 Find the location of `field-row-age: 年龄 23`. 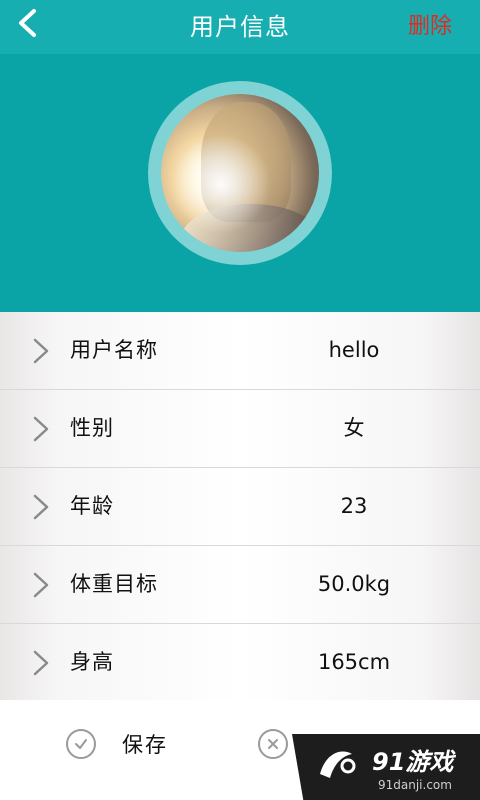

field-row-age: 年龄 23 is located at coordinates (240, 507).